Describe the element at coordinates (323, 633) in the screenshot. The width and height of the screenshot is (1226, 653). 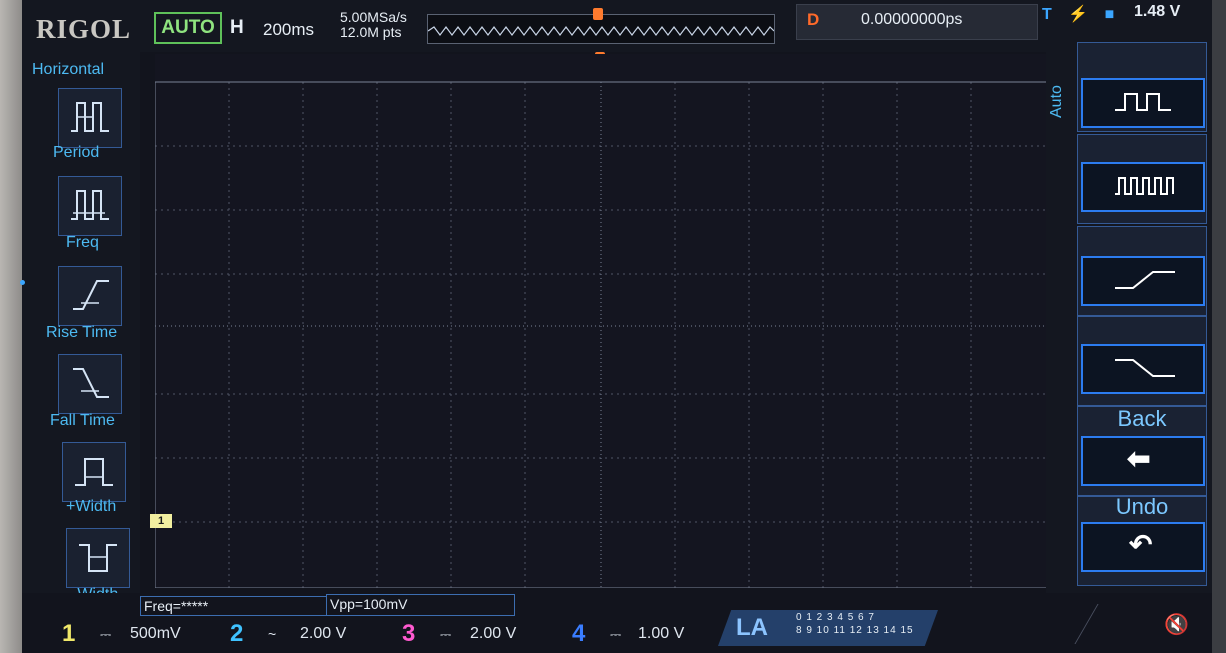
I see `channel-2-scale: 2.00 V` at that location.